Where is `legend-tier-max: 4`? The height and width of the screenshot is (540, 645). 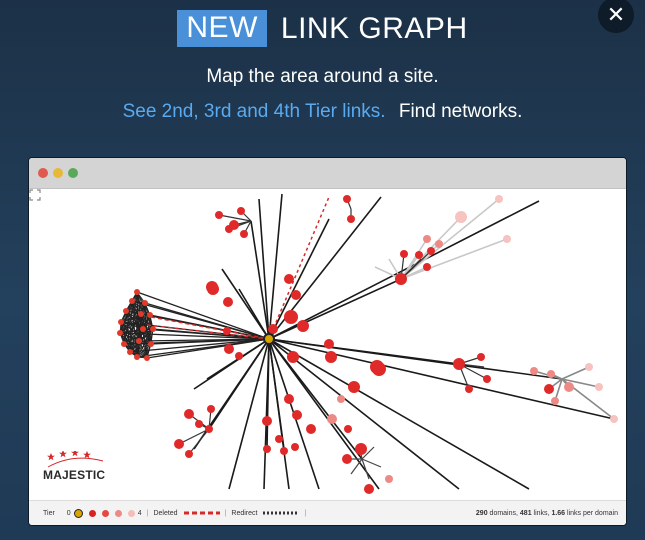
legend-tier-max: 4 is located at coordinates (139, 513).